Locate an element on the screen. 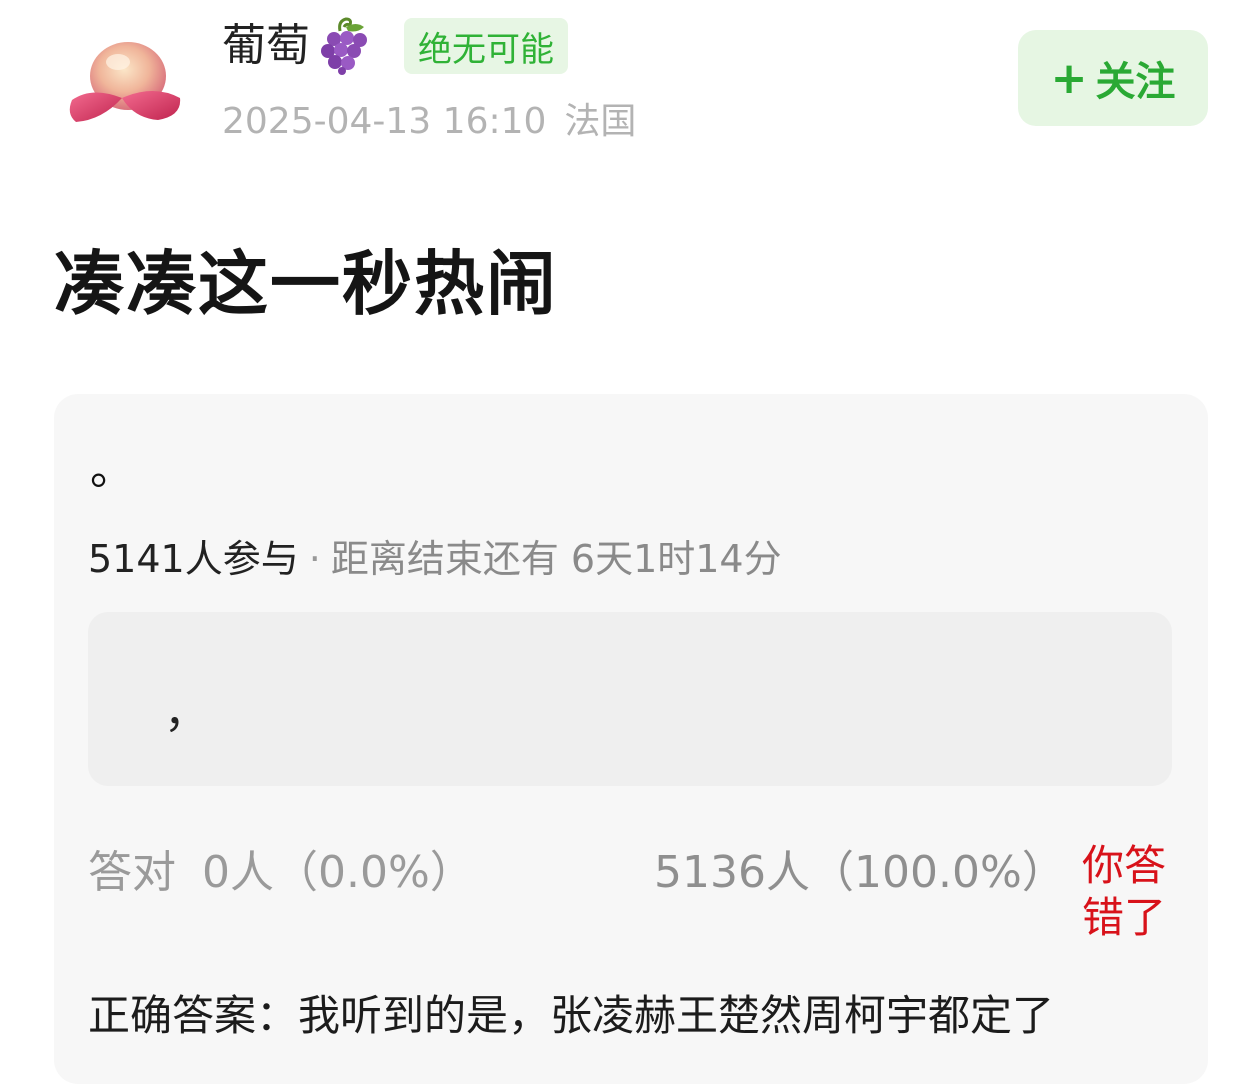 The width and height of the screenshot is (1260, 1084). quiz-option-text: ， is located at coordinates (186, 712).